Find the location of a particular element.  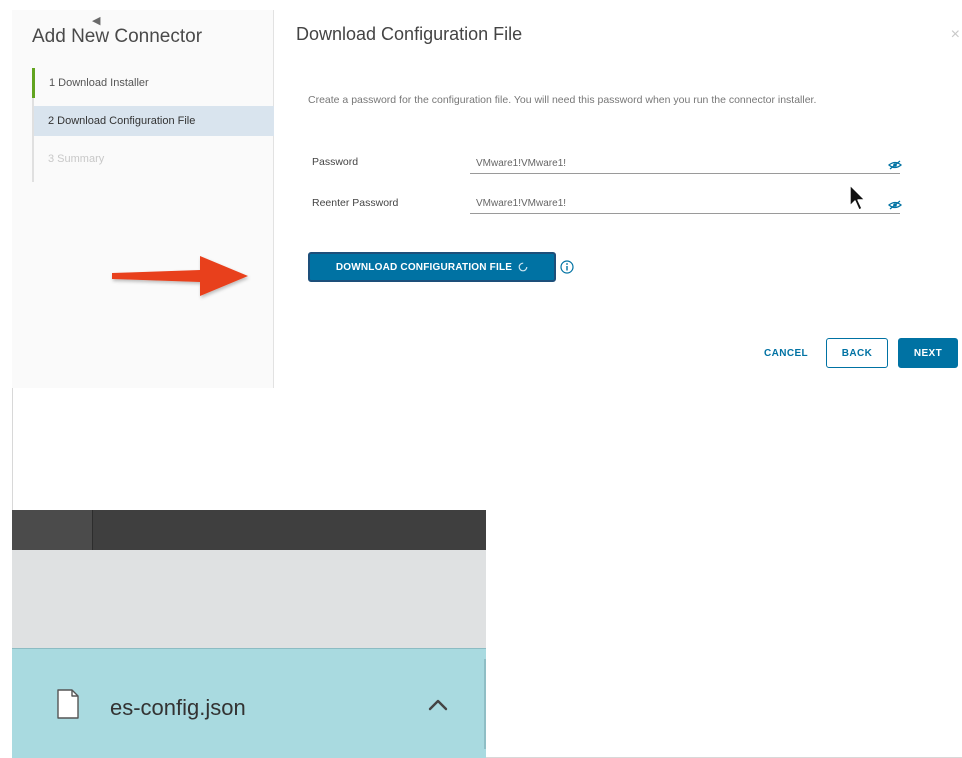

close-icon: × is located at coordinates (955, 35).